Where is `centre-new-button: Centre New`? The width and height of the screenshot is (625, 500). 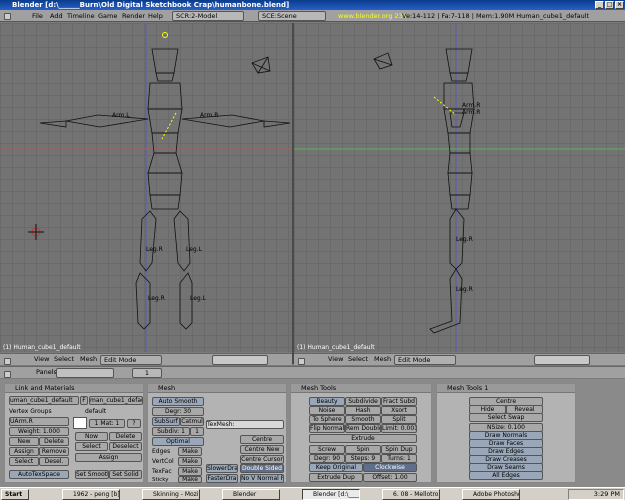
centre-new-button: Centre New is located at coordinates (262, 449).